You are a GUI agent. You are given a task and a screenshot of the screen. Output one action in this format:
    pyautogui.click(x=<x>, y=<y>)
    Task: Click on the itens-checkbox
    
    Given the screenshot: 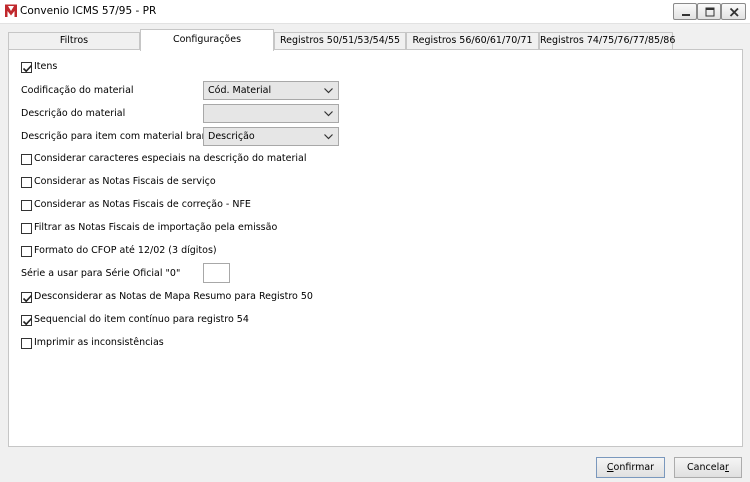 What is the action you would take?
    pyautogui.click(x=27, y=67)
    